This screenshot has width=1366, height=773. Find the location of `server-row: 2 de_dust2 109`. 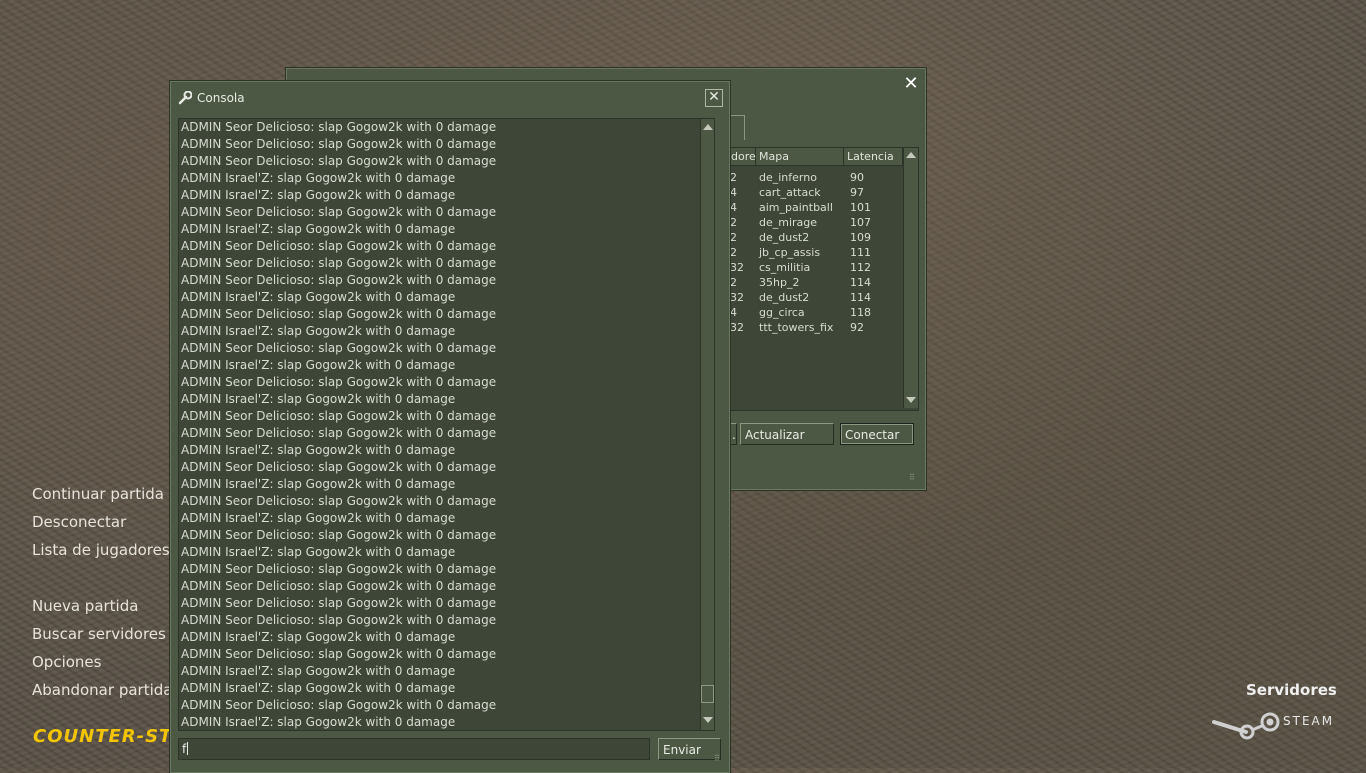

server-row: 2 de_dust2 109 is located at coordinates (815, 237).